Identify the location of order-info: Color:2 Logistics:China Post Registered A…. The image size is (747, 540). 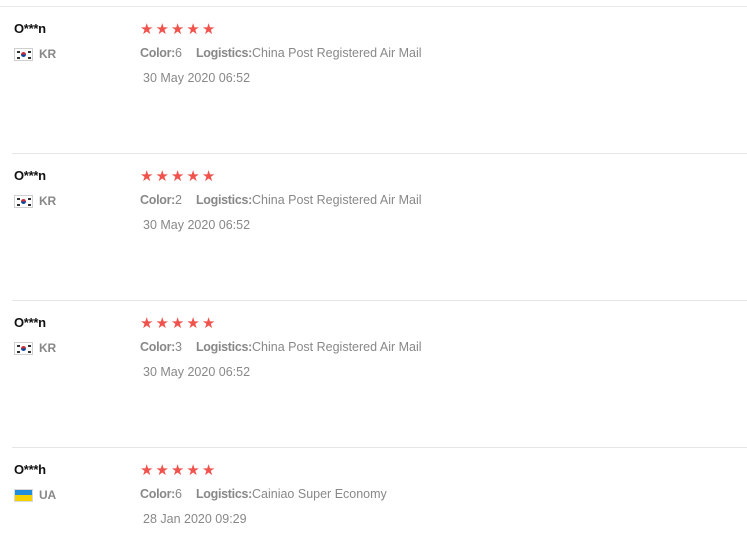
(281, 200).